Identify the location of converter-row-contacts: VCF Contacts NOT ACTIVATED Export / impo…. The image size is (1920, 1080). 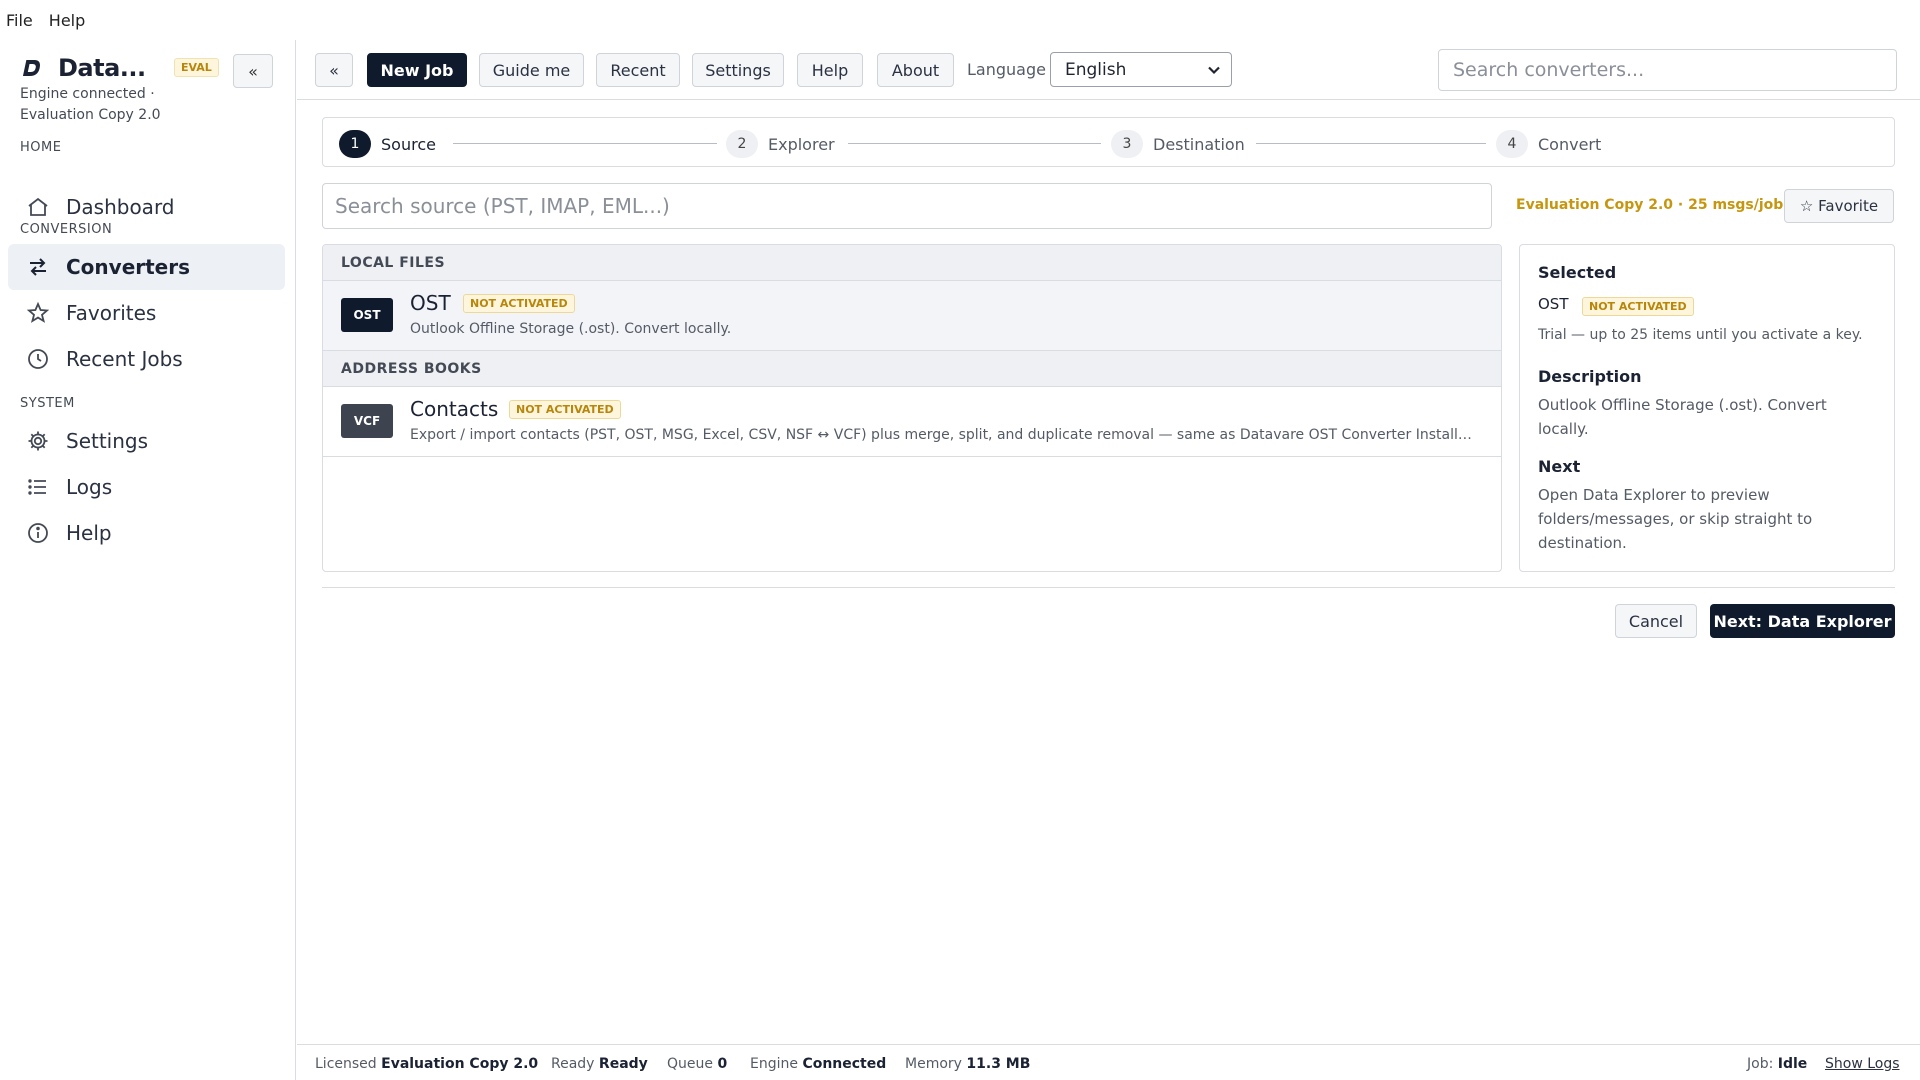
(912, 422).